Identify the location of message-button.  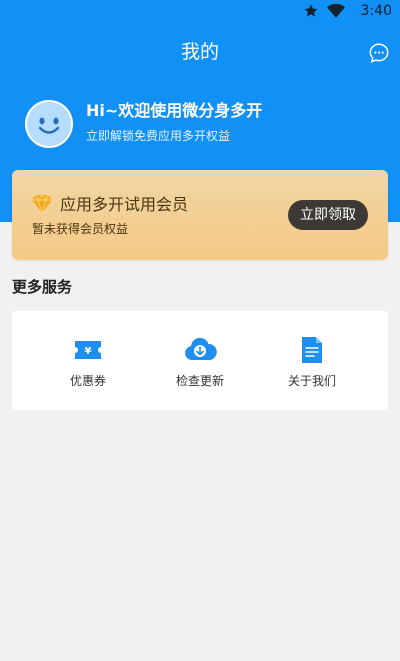
(379, 53).